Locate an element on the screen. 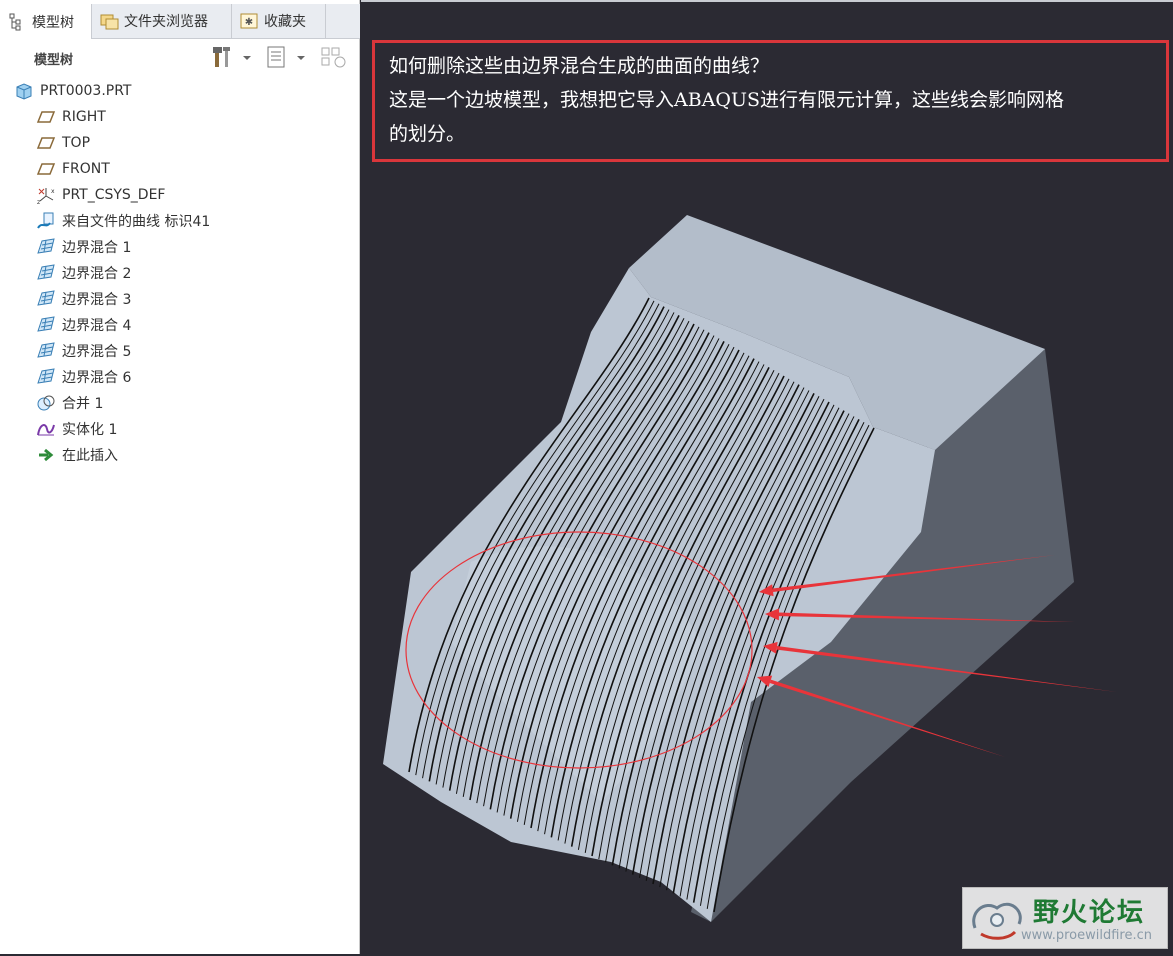  merge-icon is located at coordinates (46, 403).